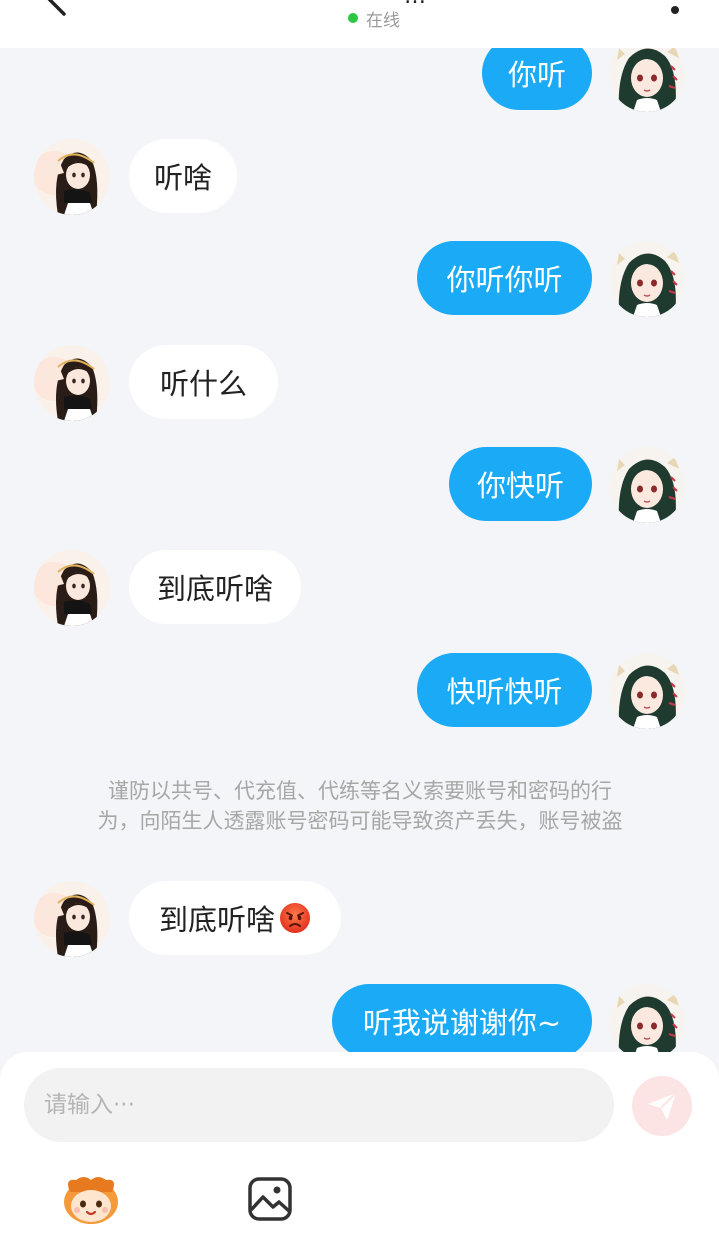 This screenshot has width=719, height=1248. Describe the element at coordinates (536, 75) in the screenshot. I see `message-text: 你听` at that location.